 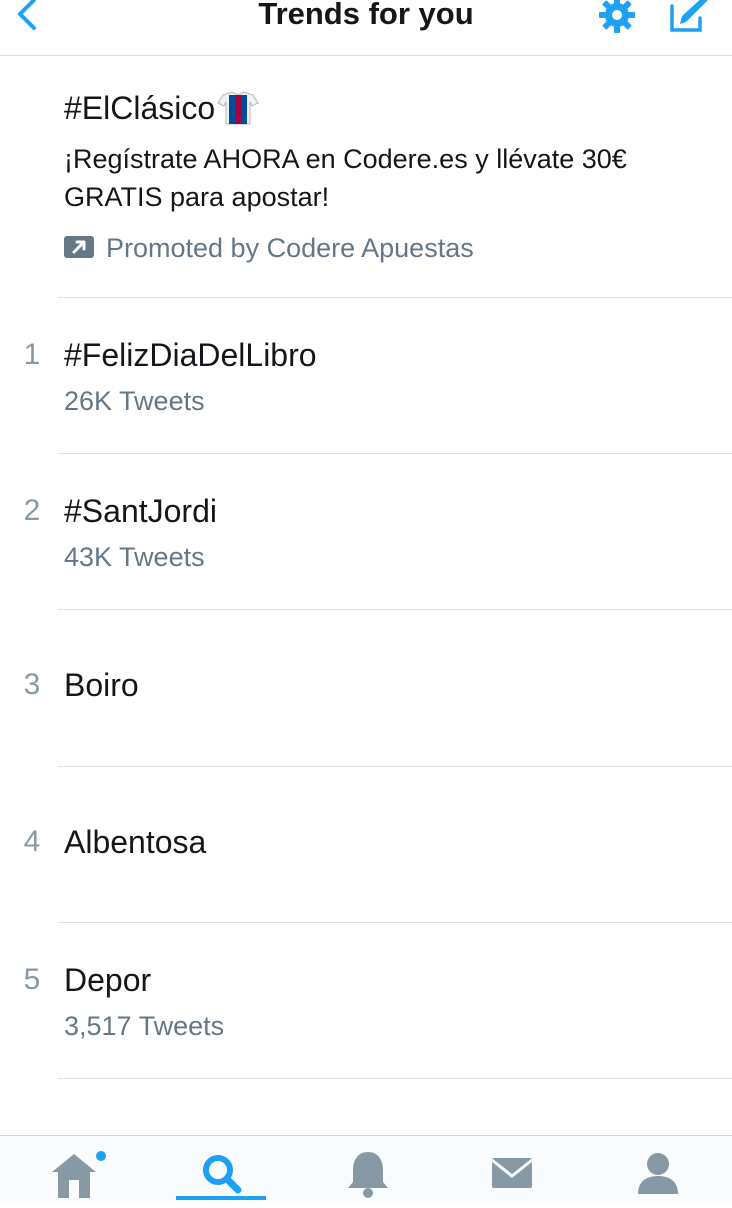 I want to click on settings-button, so click(x=617, y=18).